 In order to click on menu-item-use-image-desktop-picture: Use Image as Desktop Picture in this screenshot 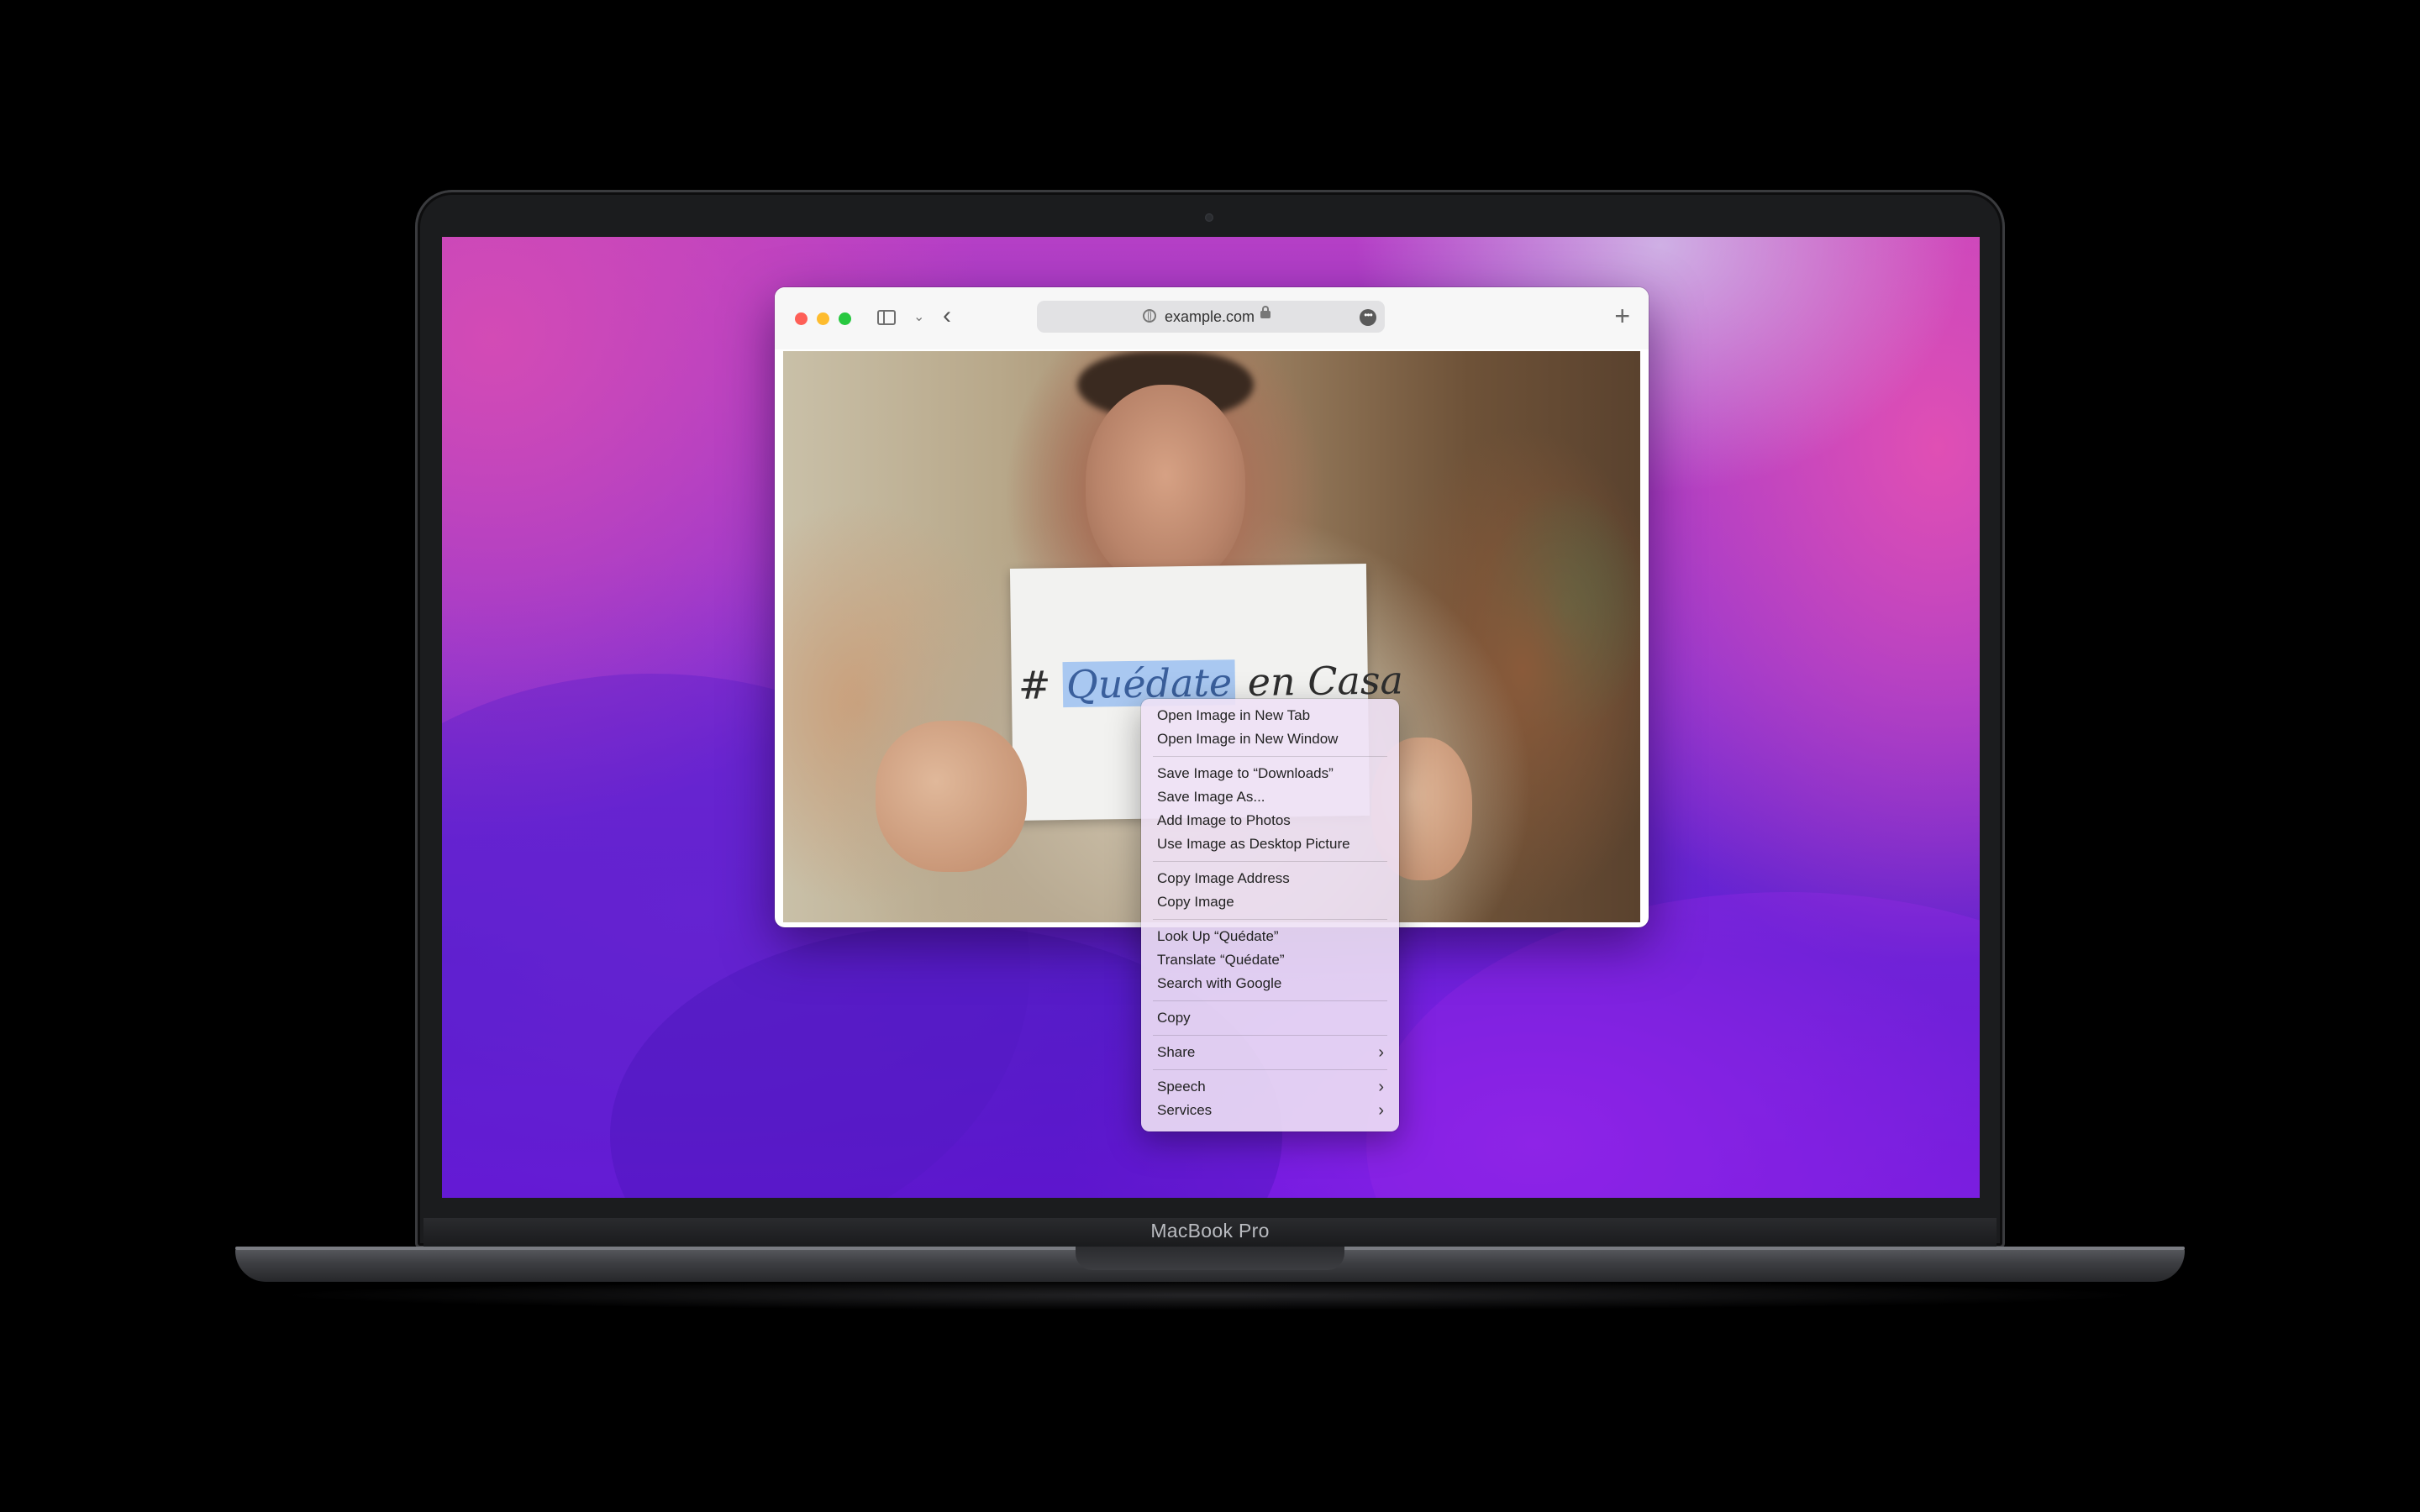, I will do `click(1270, 844)`.